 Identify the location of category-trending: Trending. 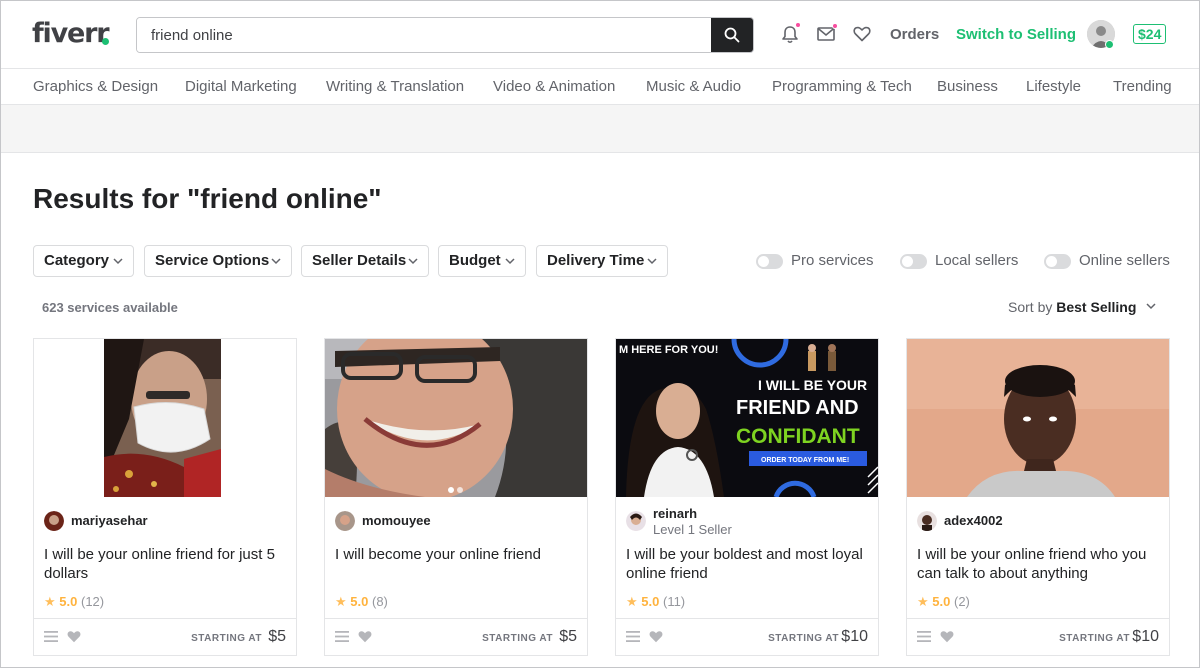
(1142, 86).